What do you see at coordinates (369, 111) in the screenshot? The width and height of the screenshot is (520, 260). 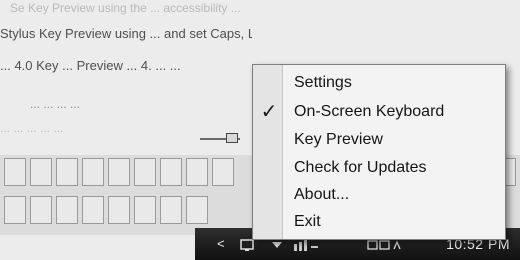 I see `menu-item-label: On-Screen Keyboard` at bounding box center [369, 111].